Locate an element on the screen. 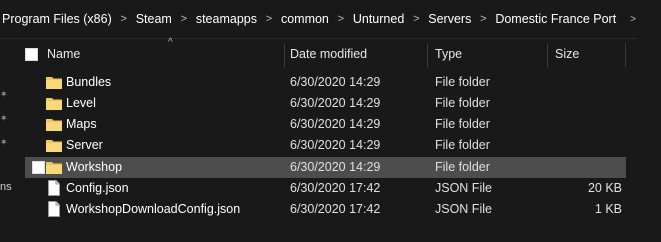  breadcrumb-program-files: Program Files (x86) is located at coordinates (57, 19).